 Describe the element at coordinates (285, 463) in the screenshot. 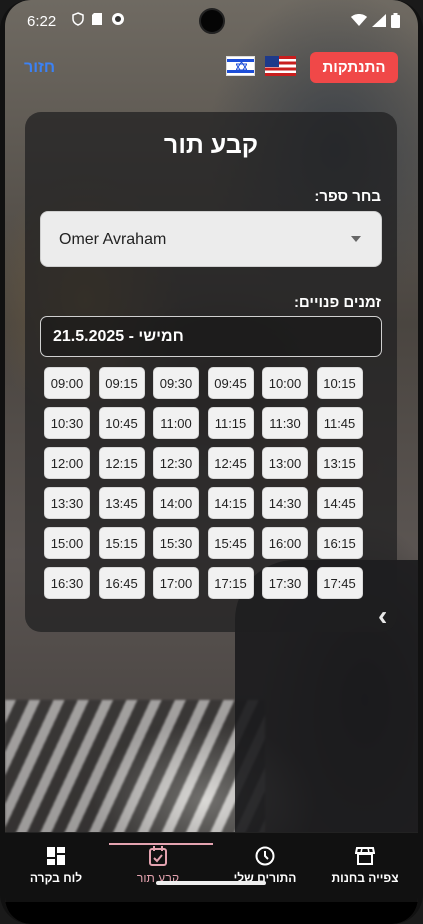

I see `time-slot-button: 13:00` at that location.